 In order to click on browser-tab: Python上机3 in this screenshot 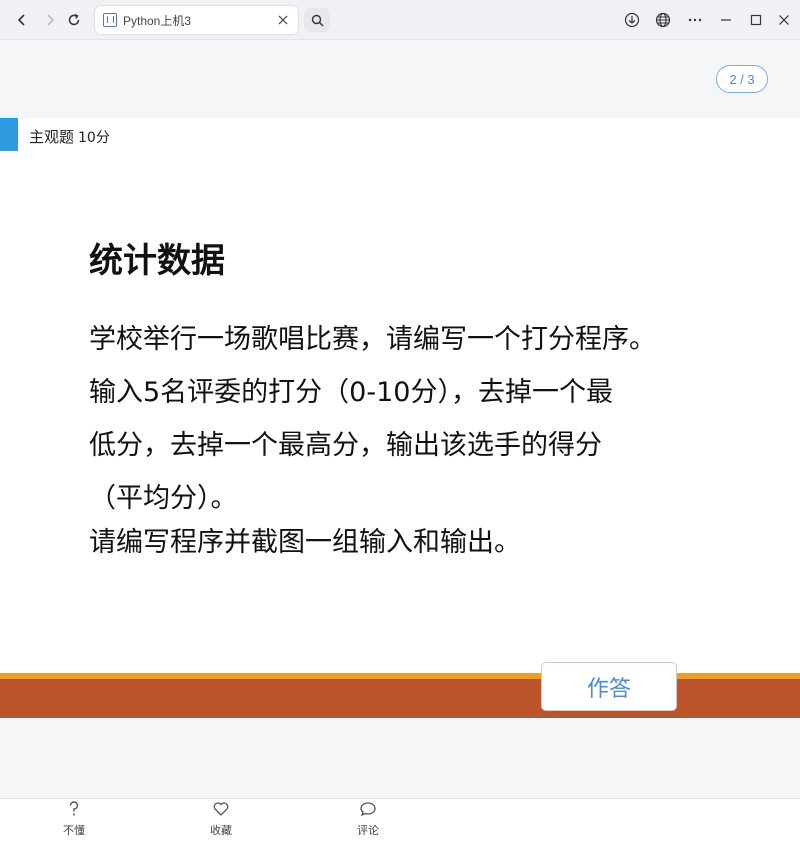, I will do `click(196, 20)`.